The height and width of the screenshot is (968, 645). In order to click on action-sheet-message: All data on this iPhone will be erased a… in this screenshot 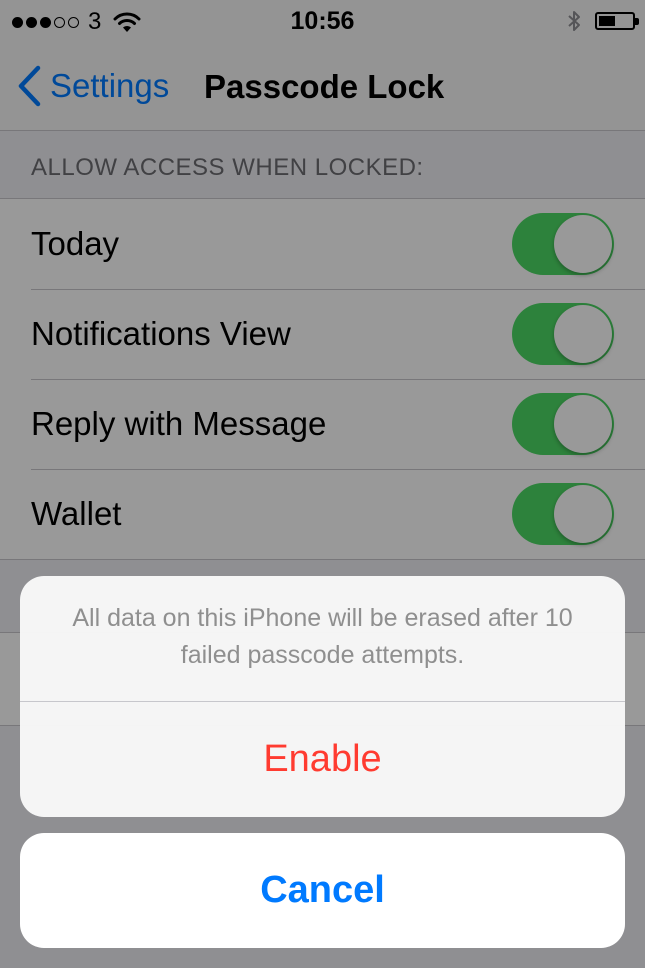, I will do `click(322, 636)`.